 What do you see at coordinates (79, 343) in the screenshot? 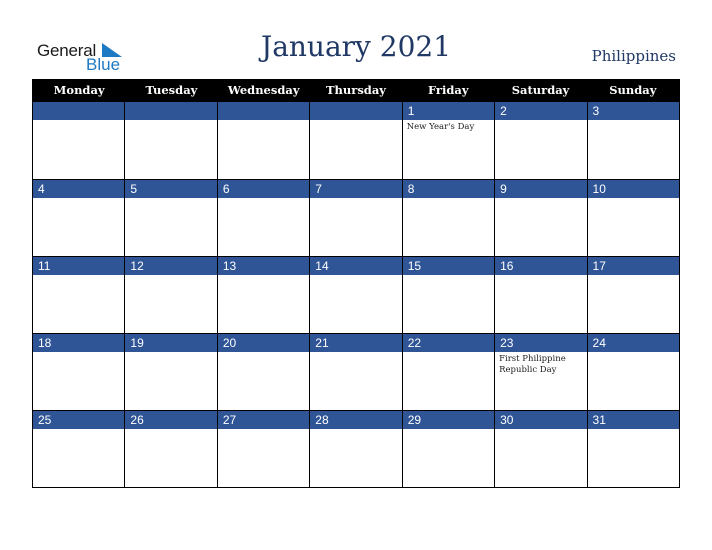
I see `day-number: 18` at bounding box center [79, 343].